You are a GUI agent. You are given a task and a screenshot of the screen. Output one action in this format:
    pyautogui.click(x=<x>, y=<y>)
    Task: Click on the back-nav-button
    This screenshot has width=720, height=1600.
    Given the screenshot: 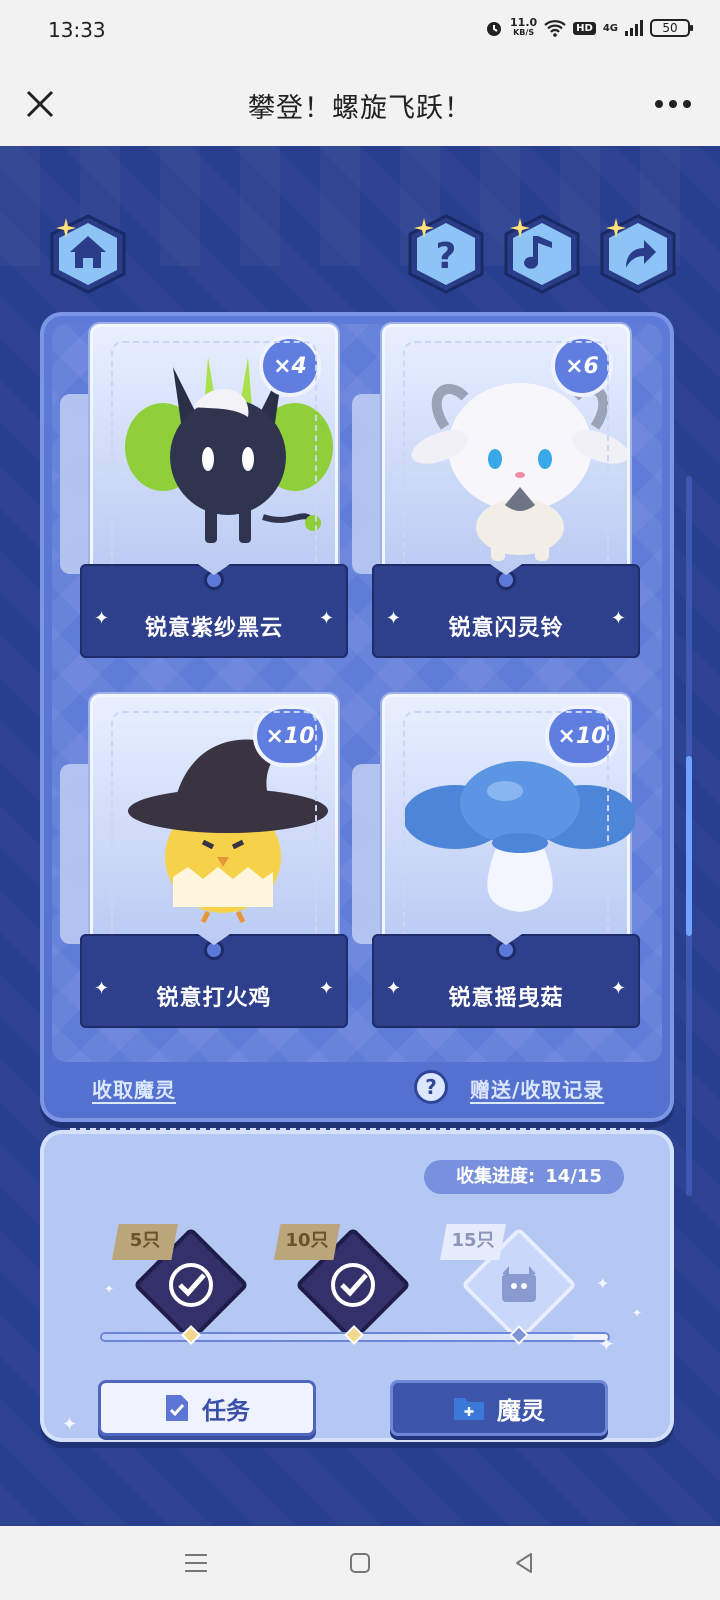 What is the action you would take?
    pyautogui.click(x=524, y=1563)
    